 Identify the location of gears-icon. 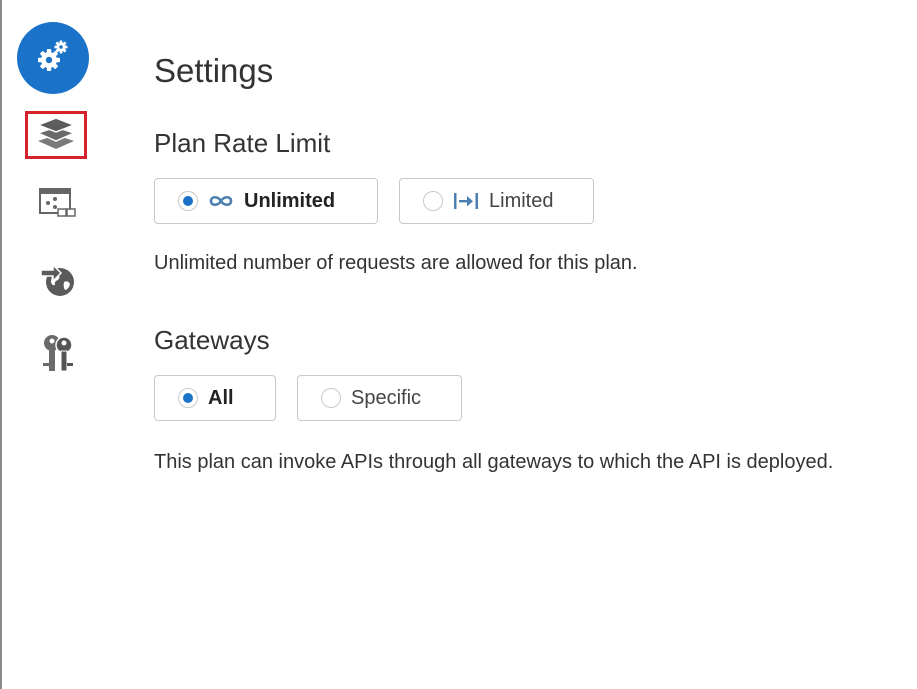
(53, 58).